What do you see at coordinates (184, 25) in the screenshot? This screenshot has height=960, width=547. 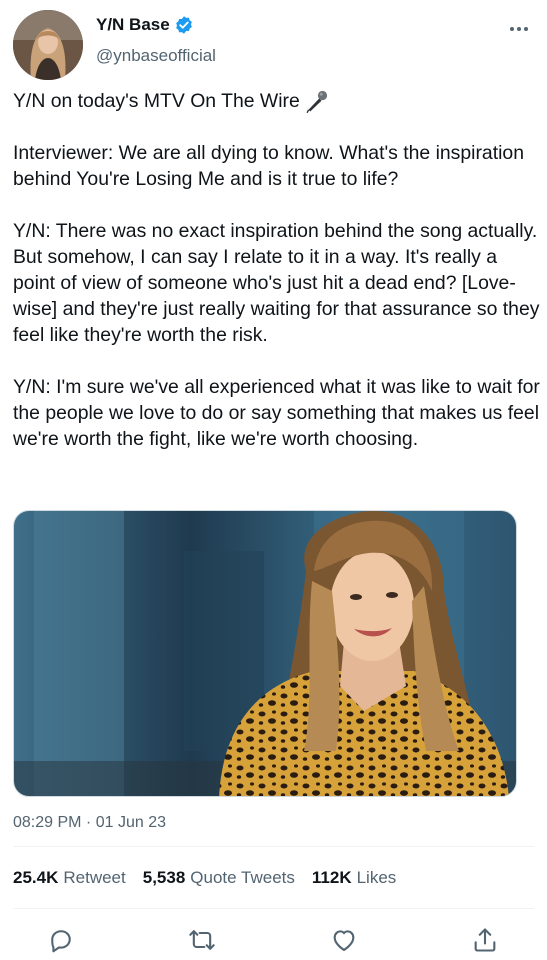 I see `verified-badge-icon` at bounding box center [184, 25].